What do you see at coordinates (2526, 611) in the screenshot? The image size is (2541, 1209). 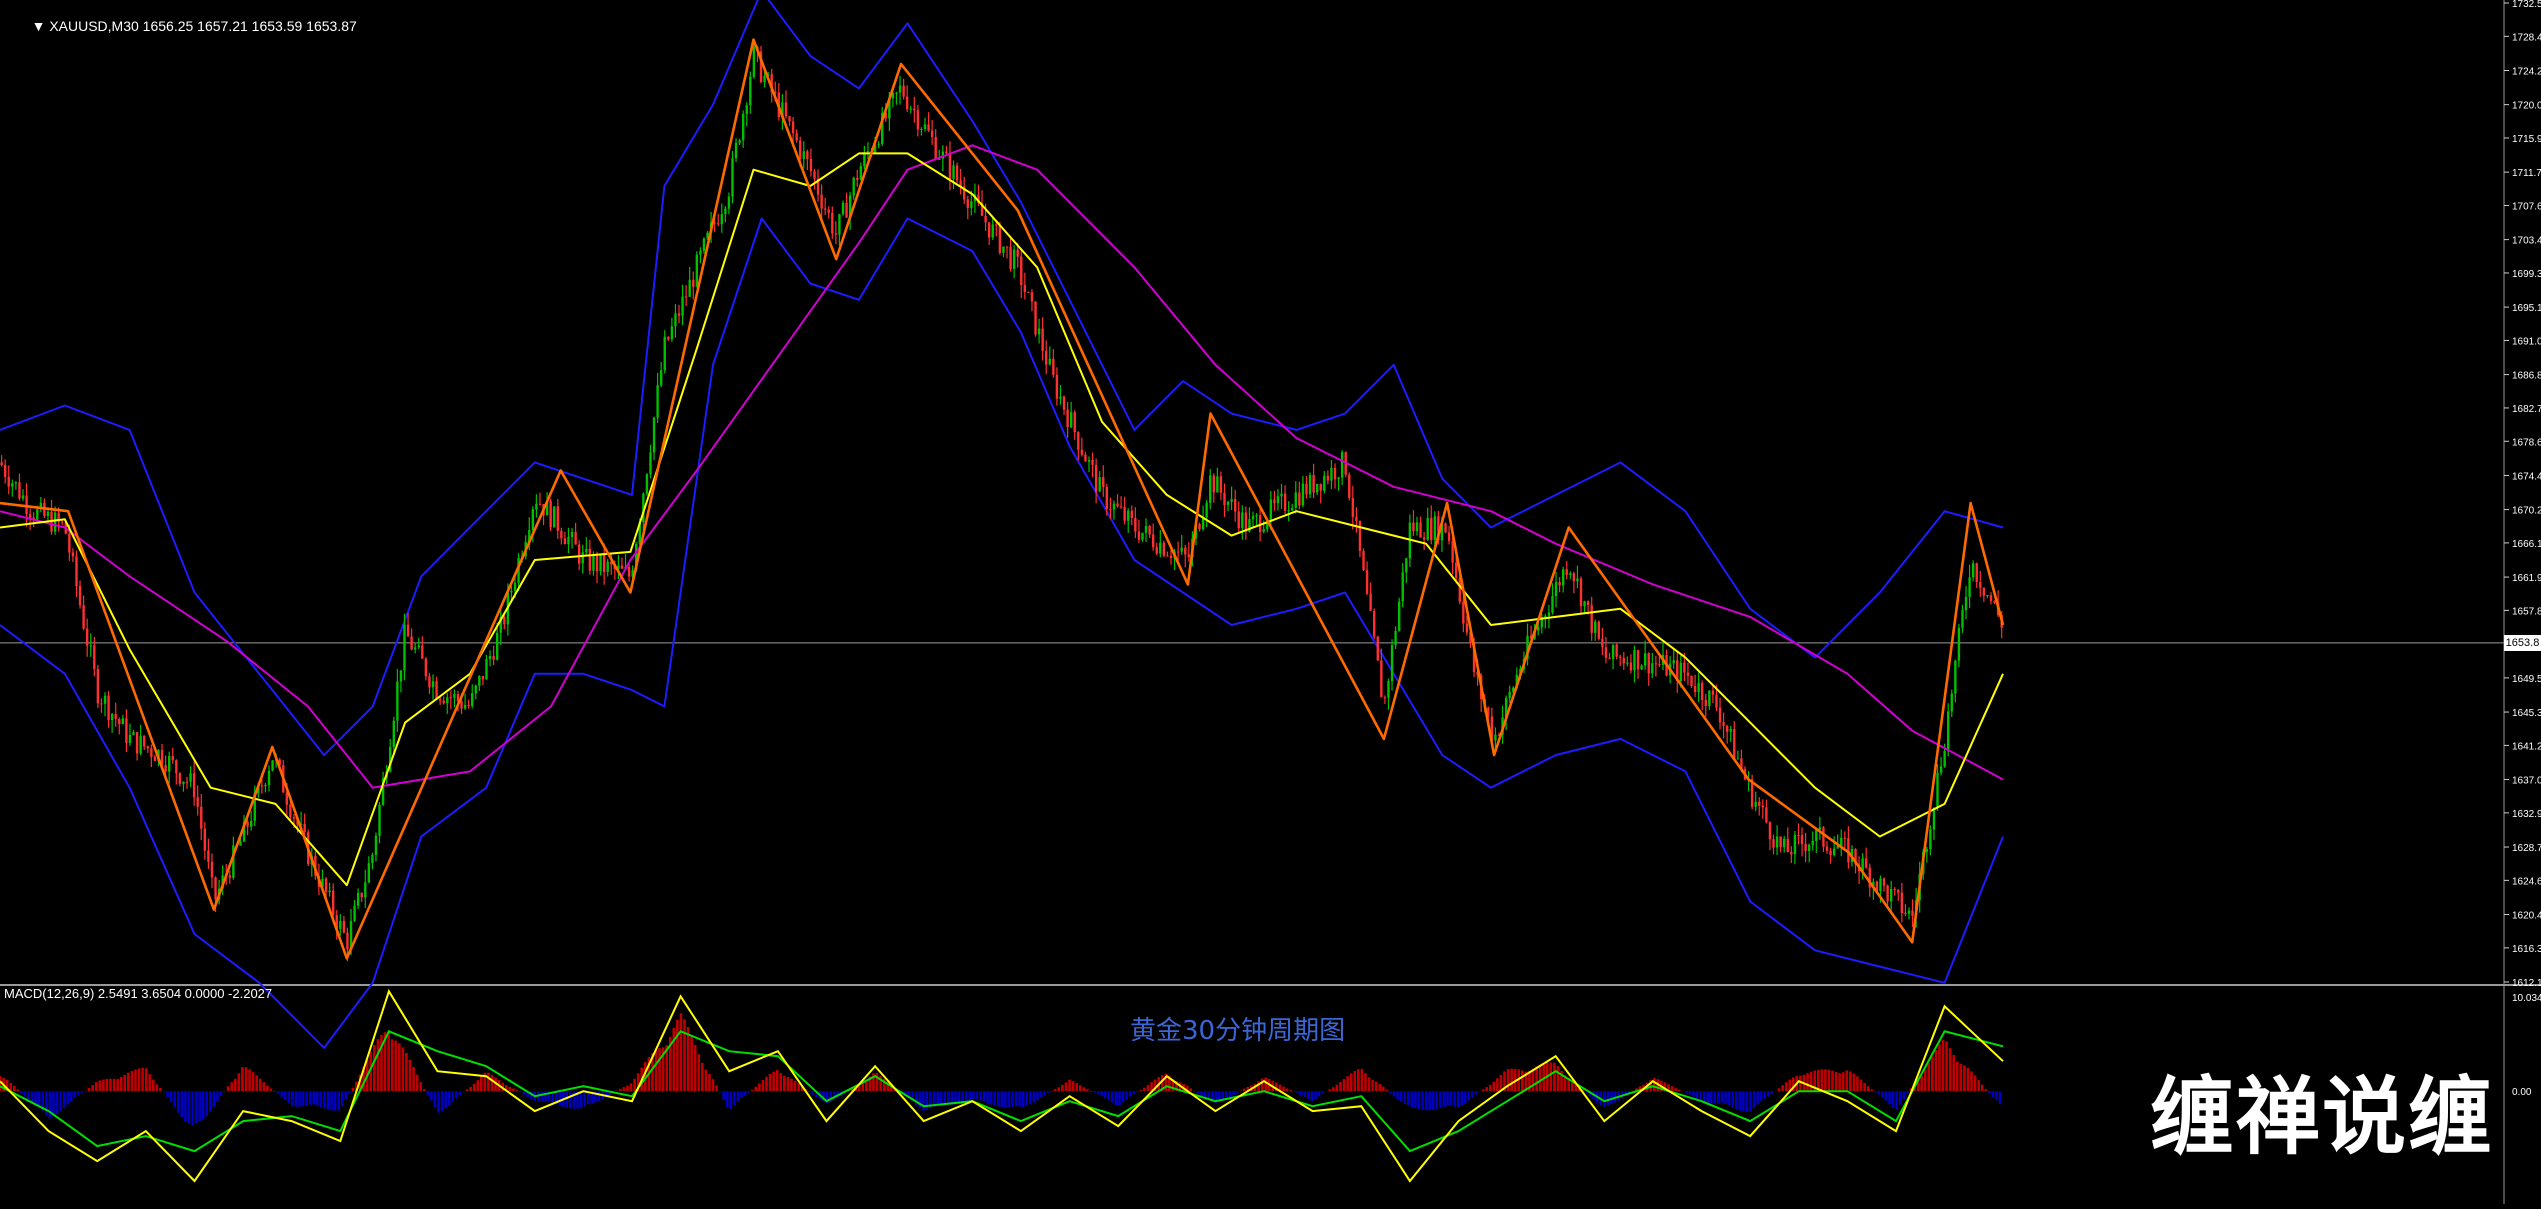 I see `price-tick-label: 1657.8` at bounding box center [2526, 611].